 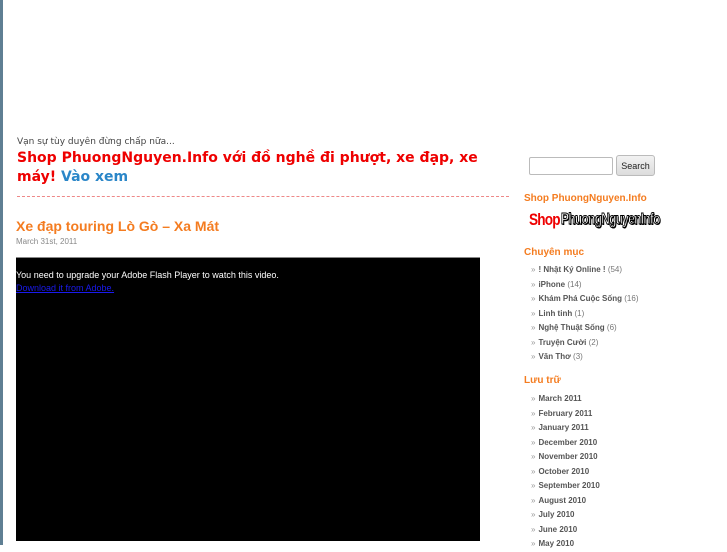 I want to click on search-button: Search, so click(x=635, y=165).